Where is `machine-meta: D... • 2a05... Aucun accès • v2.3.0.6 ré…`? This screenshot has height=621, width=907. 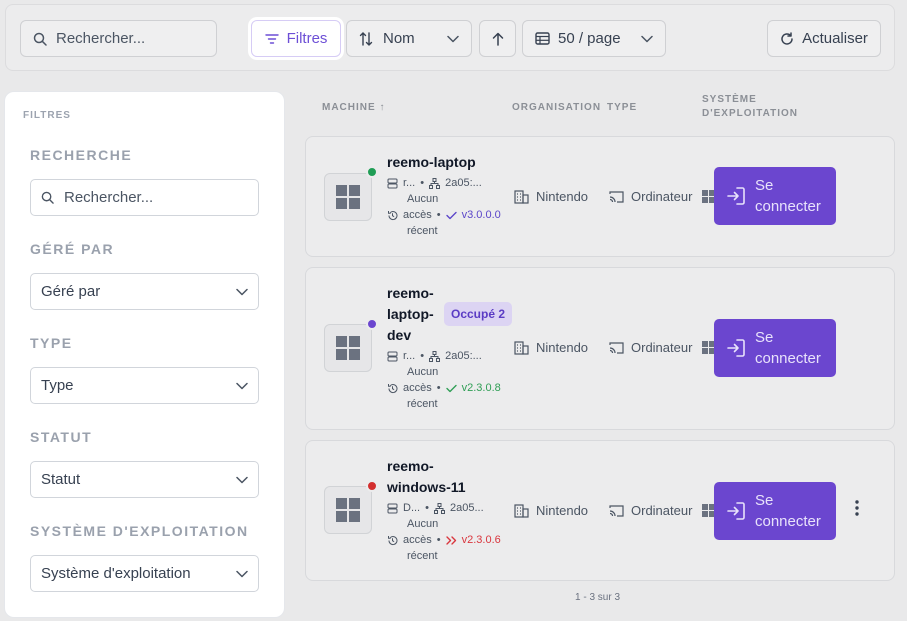
machine-meta: D... • 2a05... Aucun accès • v2.3.0.6 ré… is located at coordinates (444, 532).